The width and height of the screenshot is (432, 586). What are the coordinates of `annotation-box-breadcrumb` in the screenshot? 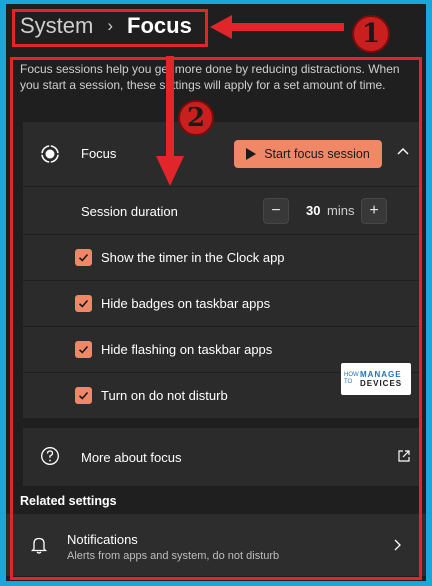 It's located at (110, 28).